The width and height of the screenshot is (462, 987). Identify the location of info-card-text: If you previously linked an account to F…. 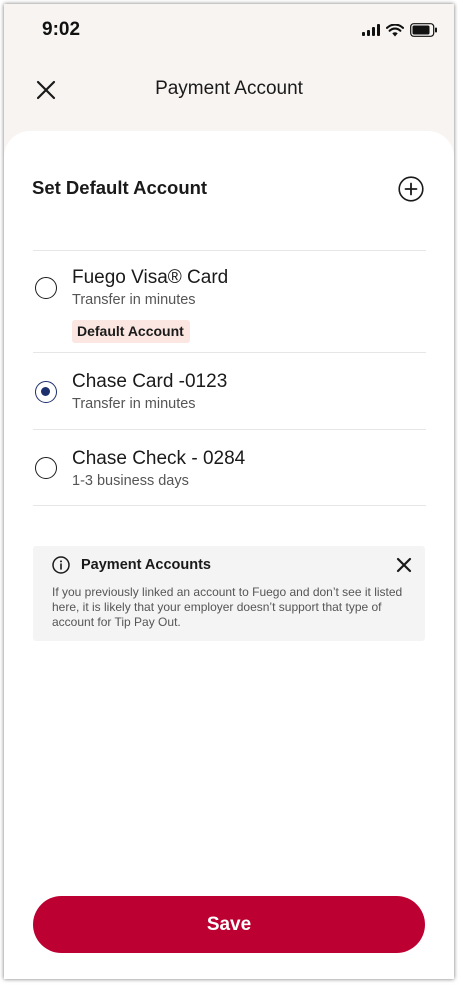
(227, 607).